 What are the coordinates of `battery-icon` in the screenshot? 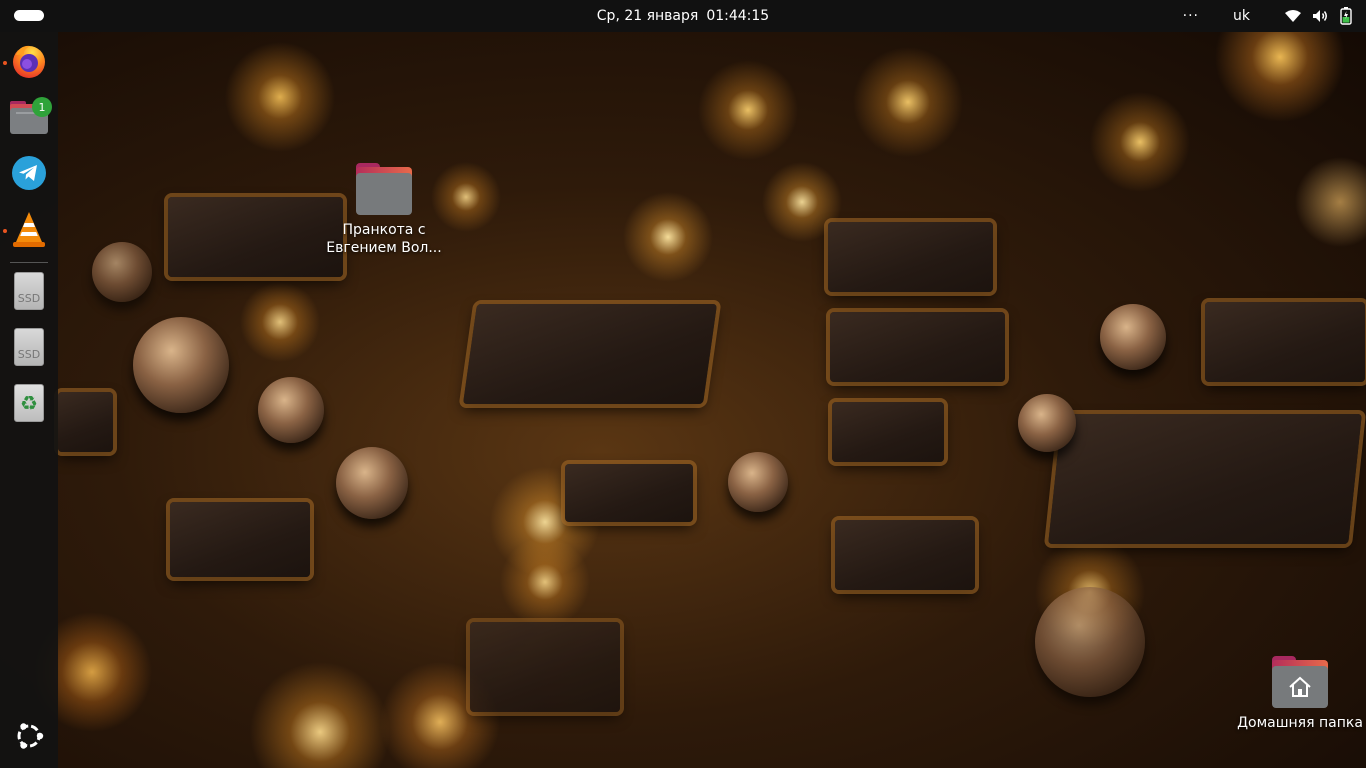 It's located at (1346, 16).